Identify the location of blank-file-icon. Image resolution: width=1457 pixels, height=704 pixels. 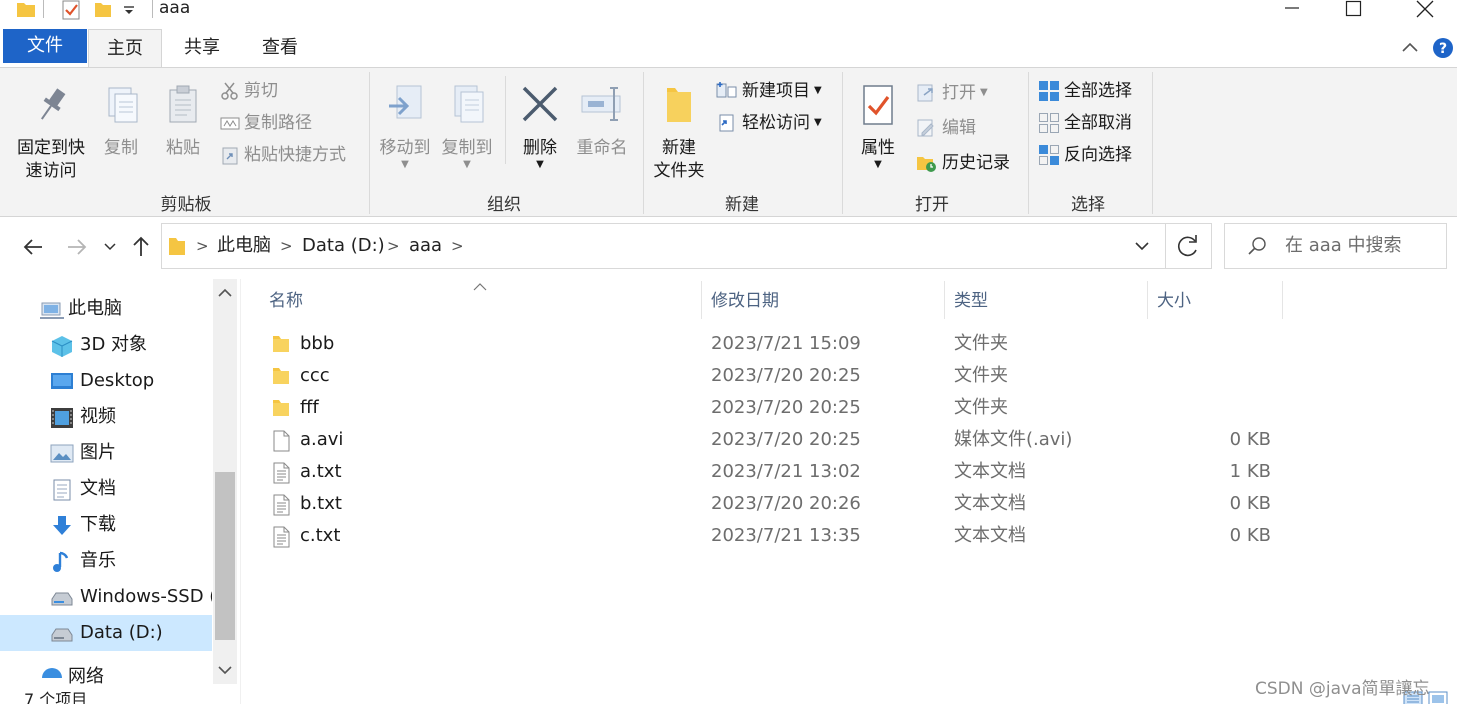
(281, 443).